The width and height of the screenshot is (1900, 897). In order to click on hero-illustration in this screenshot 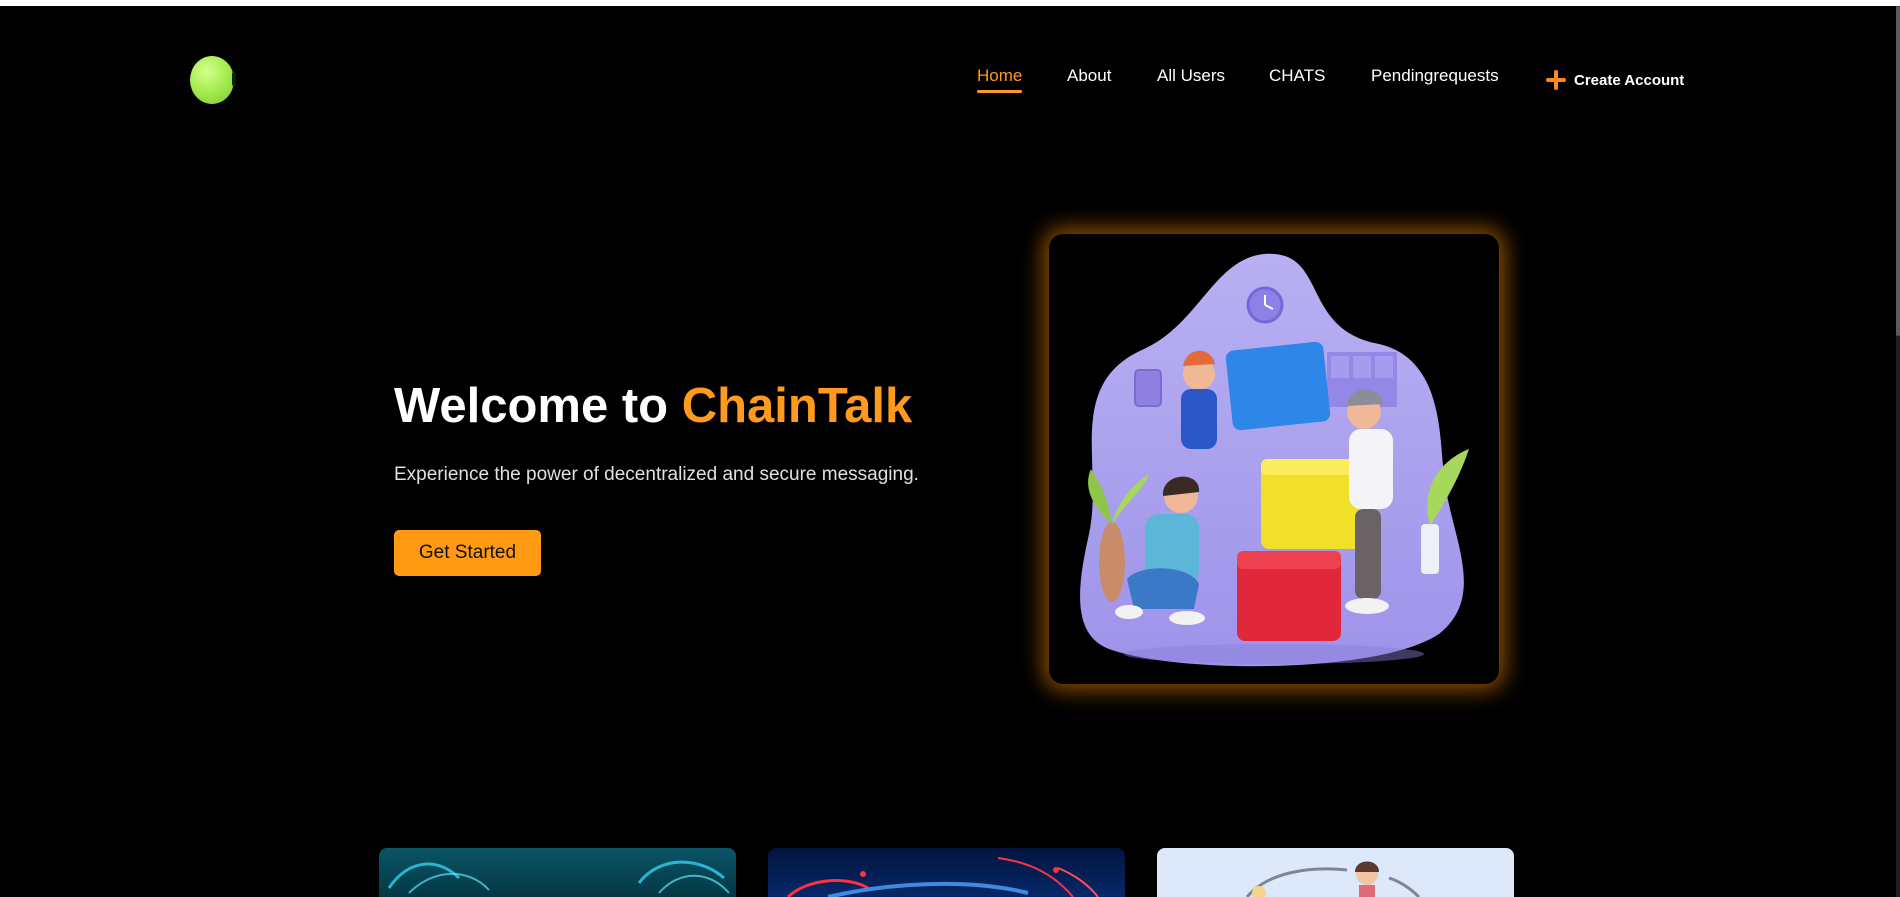, I will do `click(1274, 459)`.